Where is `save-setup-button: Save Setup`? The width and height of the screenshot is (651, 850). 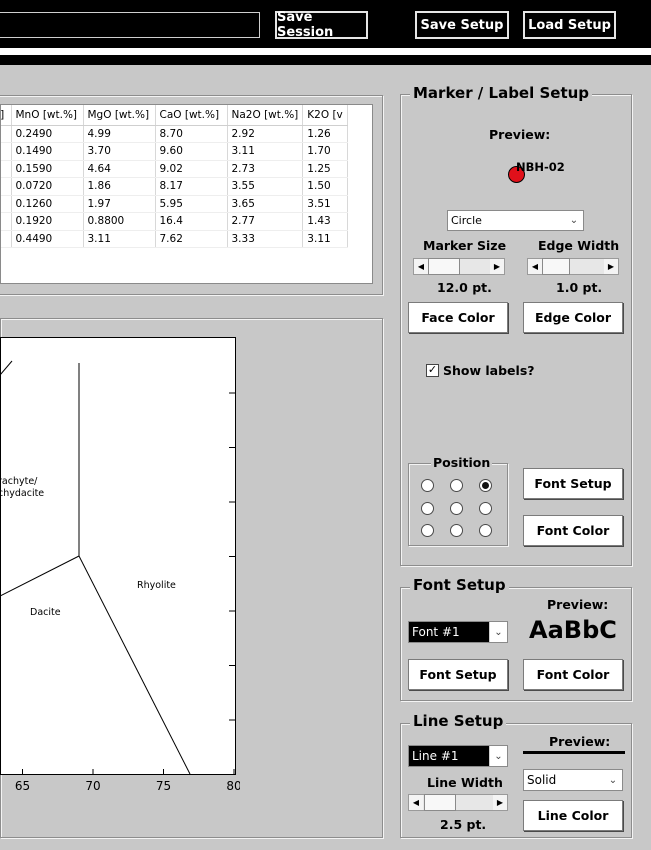
save-setup-button: Save Setup is located at coordinates (462, 25).